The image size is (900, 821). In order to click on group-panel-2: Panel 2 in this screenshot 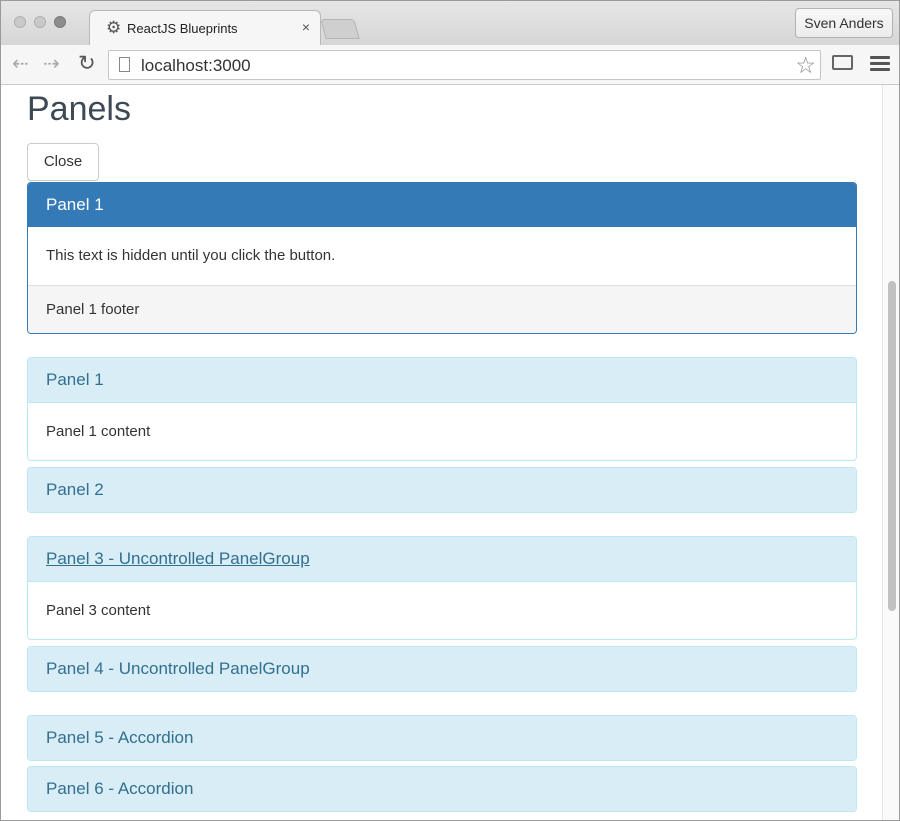, I will do `click(442, 490)`.